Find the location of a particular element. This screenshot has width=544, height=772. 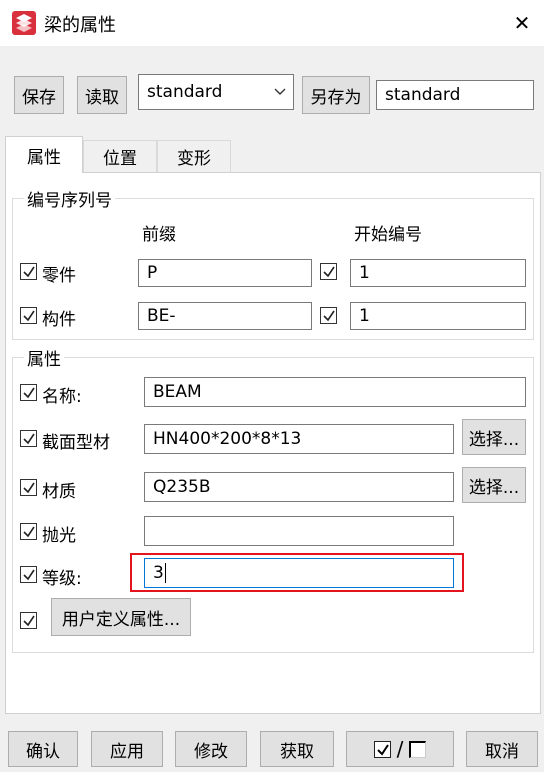

apply-button: 应用 is located at coordinates (127, 749).